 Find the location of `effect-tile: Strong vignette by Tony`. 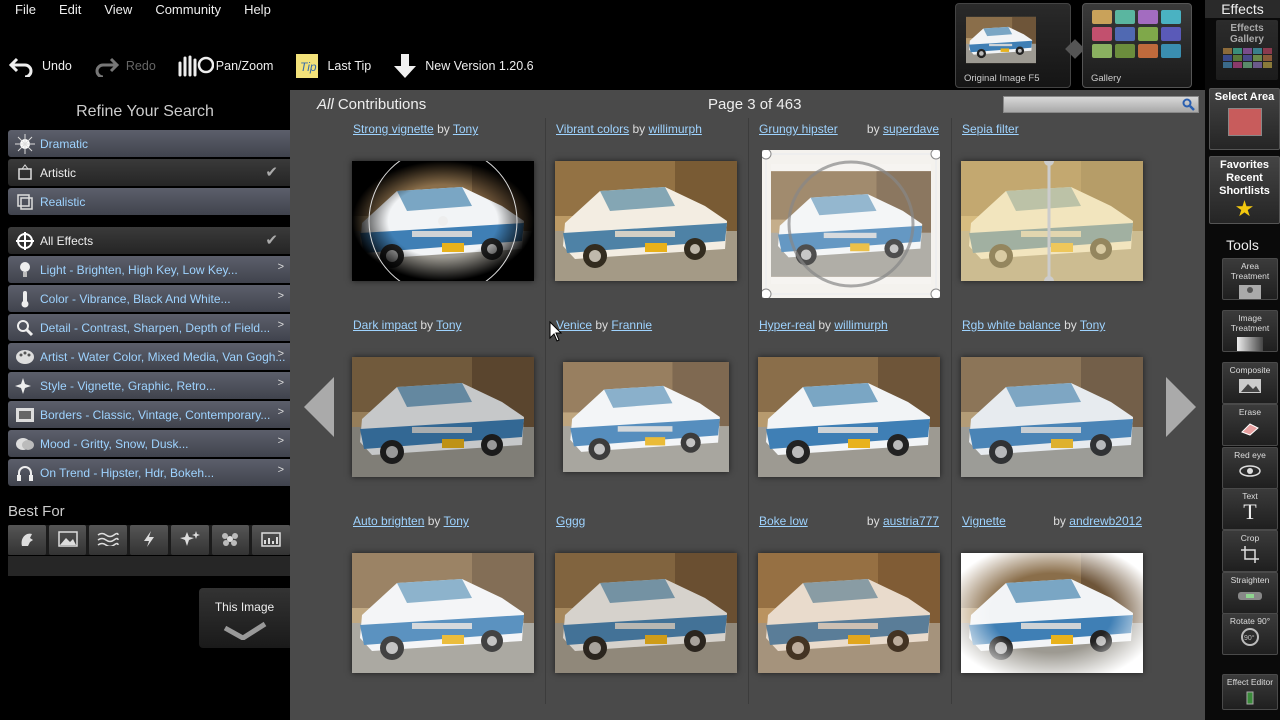

effect-tile: Strong vignette by Tony is located at coordinates (443, 216).